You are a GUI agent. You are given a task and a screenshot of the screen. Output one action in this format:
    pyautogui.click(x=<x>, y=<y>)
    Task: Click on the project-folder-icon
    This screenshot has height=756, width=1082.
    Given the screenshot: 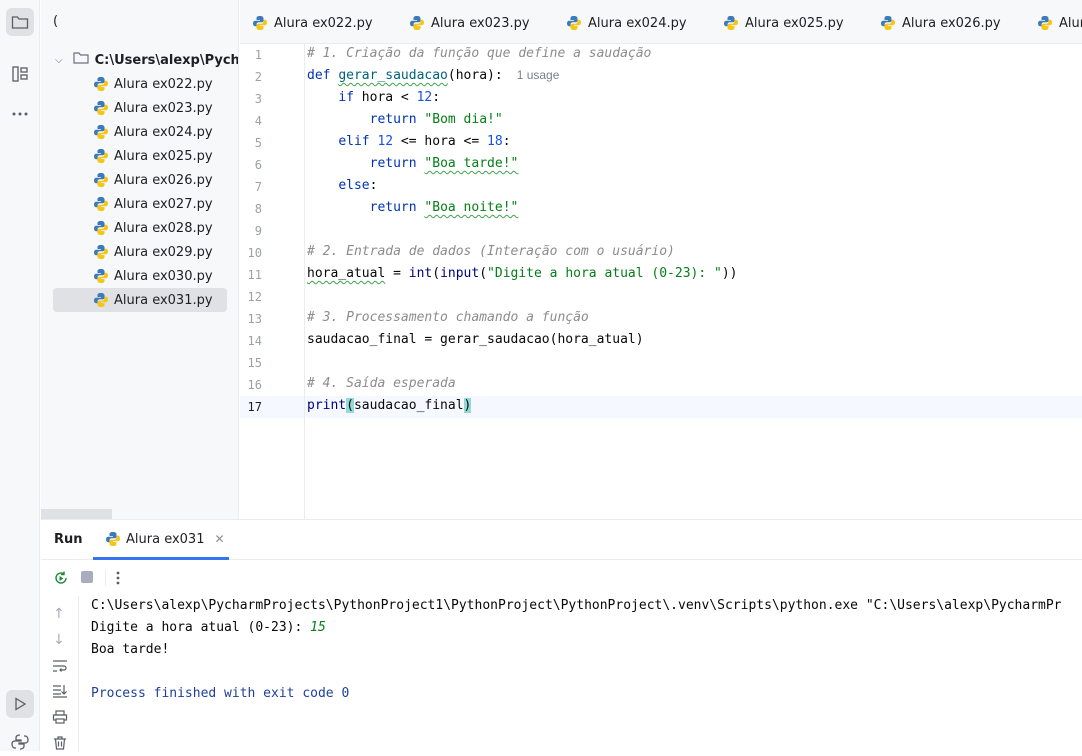 What is the action you would take?
    pyautogui.click(x=20, y=22)
    